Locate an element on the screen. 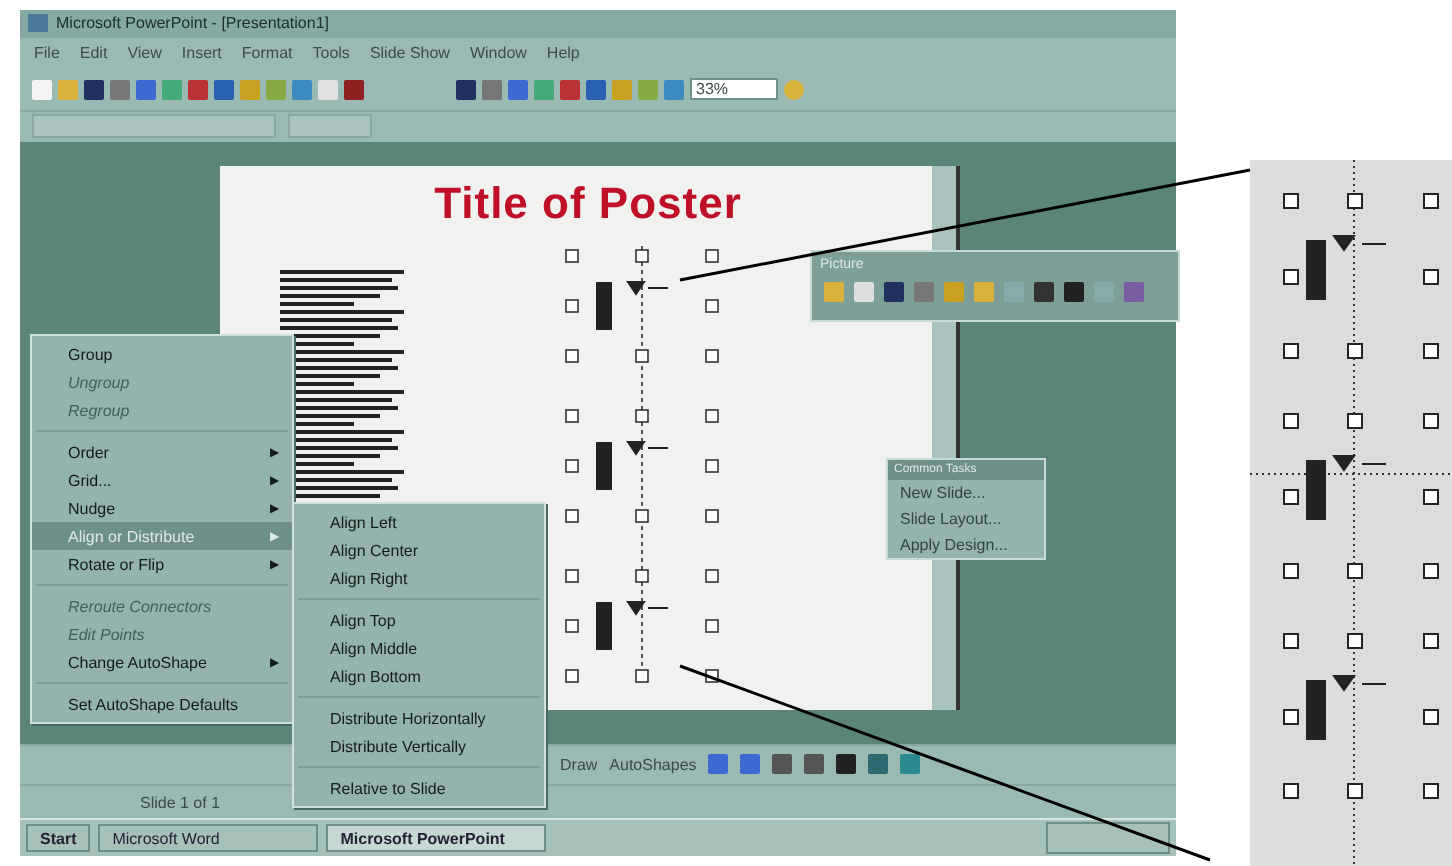  zoom-field: 33% is located at coordinates (734, 89).